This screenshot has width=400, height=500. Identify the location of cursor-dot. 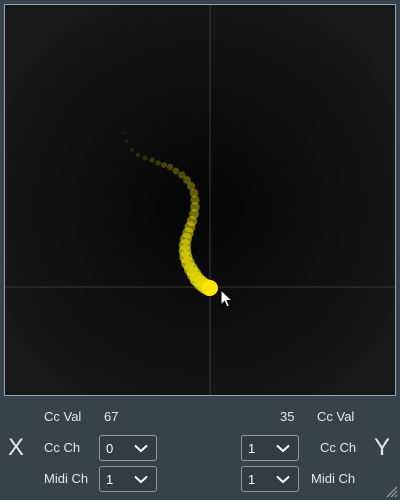
(210, 288).